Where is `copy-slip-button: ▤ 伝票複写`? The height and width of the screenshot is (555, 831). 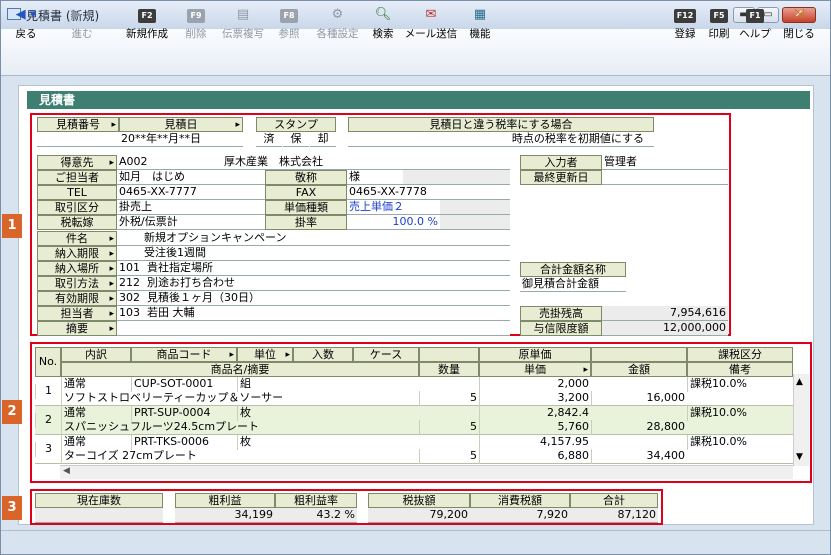
copy-slip-button: ▤ 伝票複写 is located at coordinates (243, 24).